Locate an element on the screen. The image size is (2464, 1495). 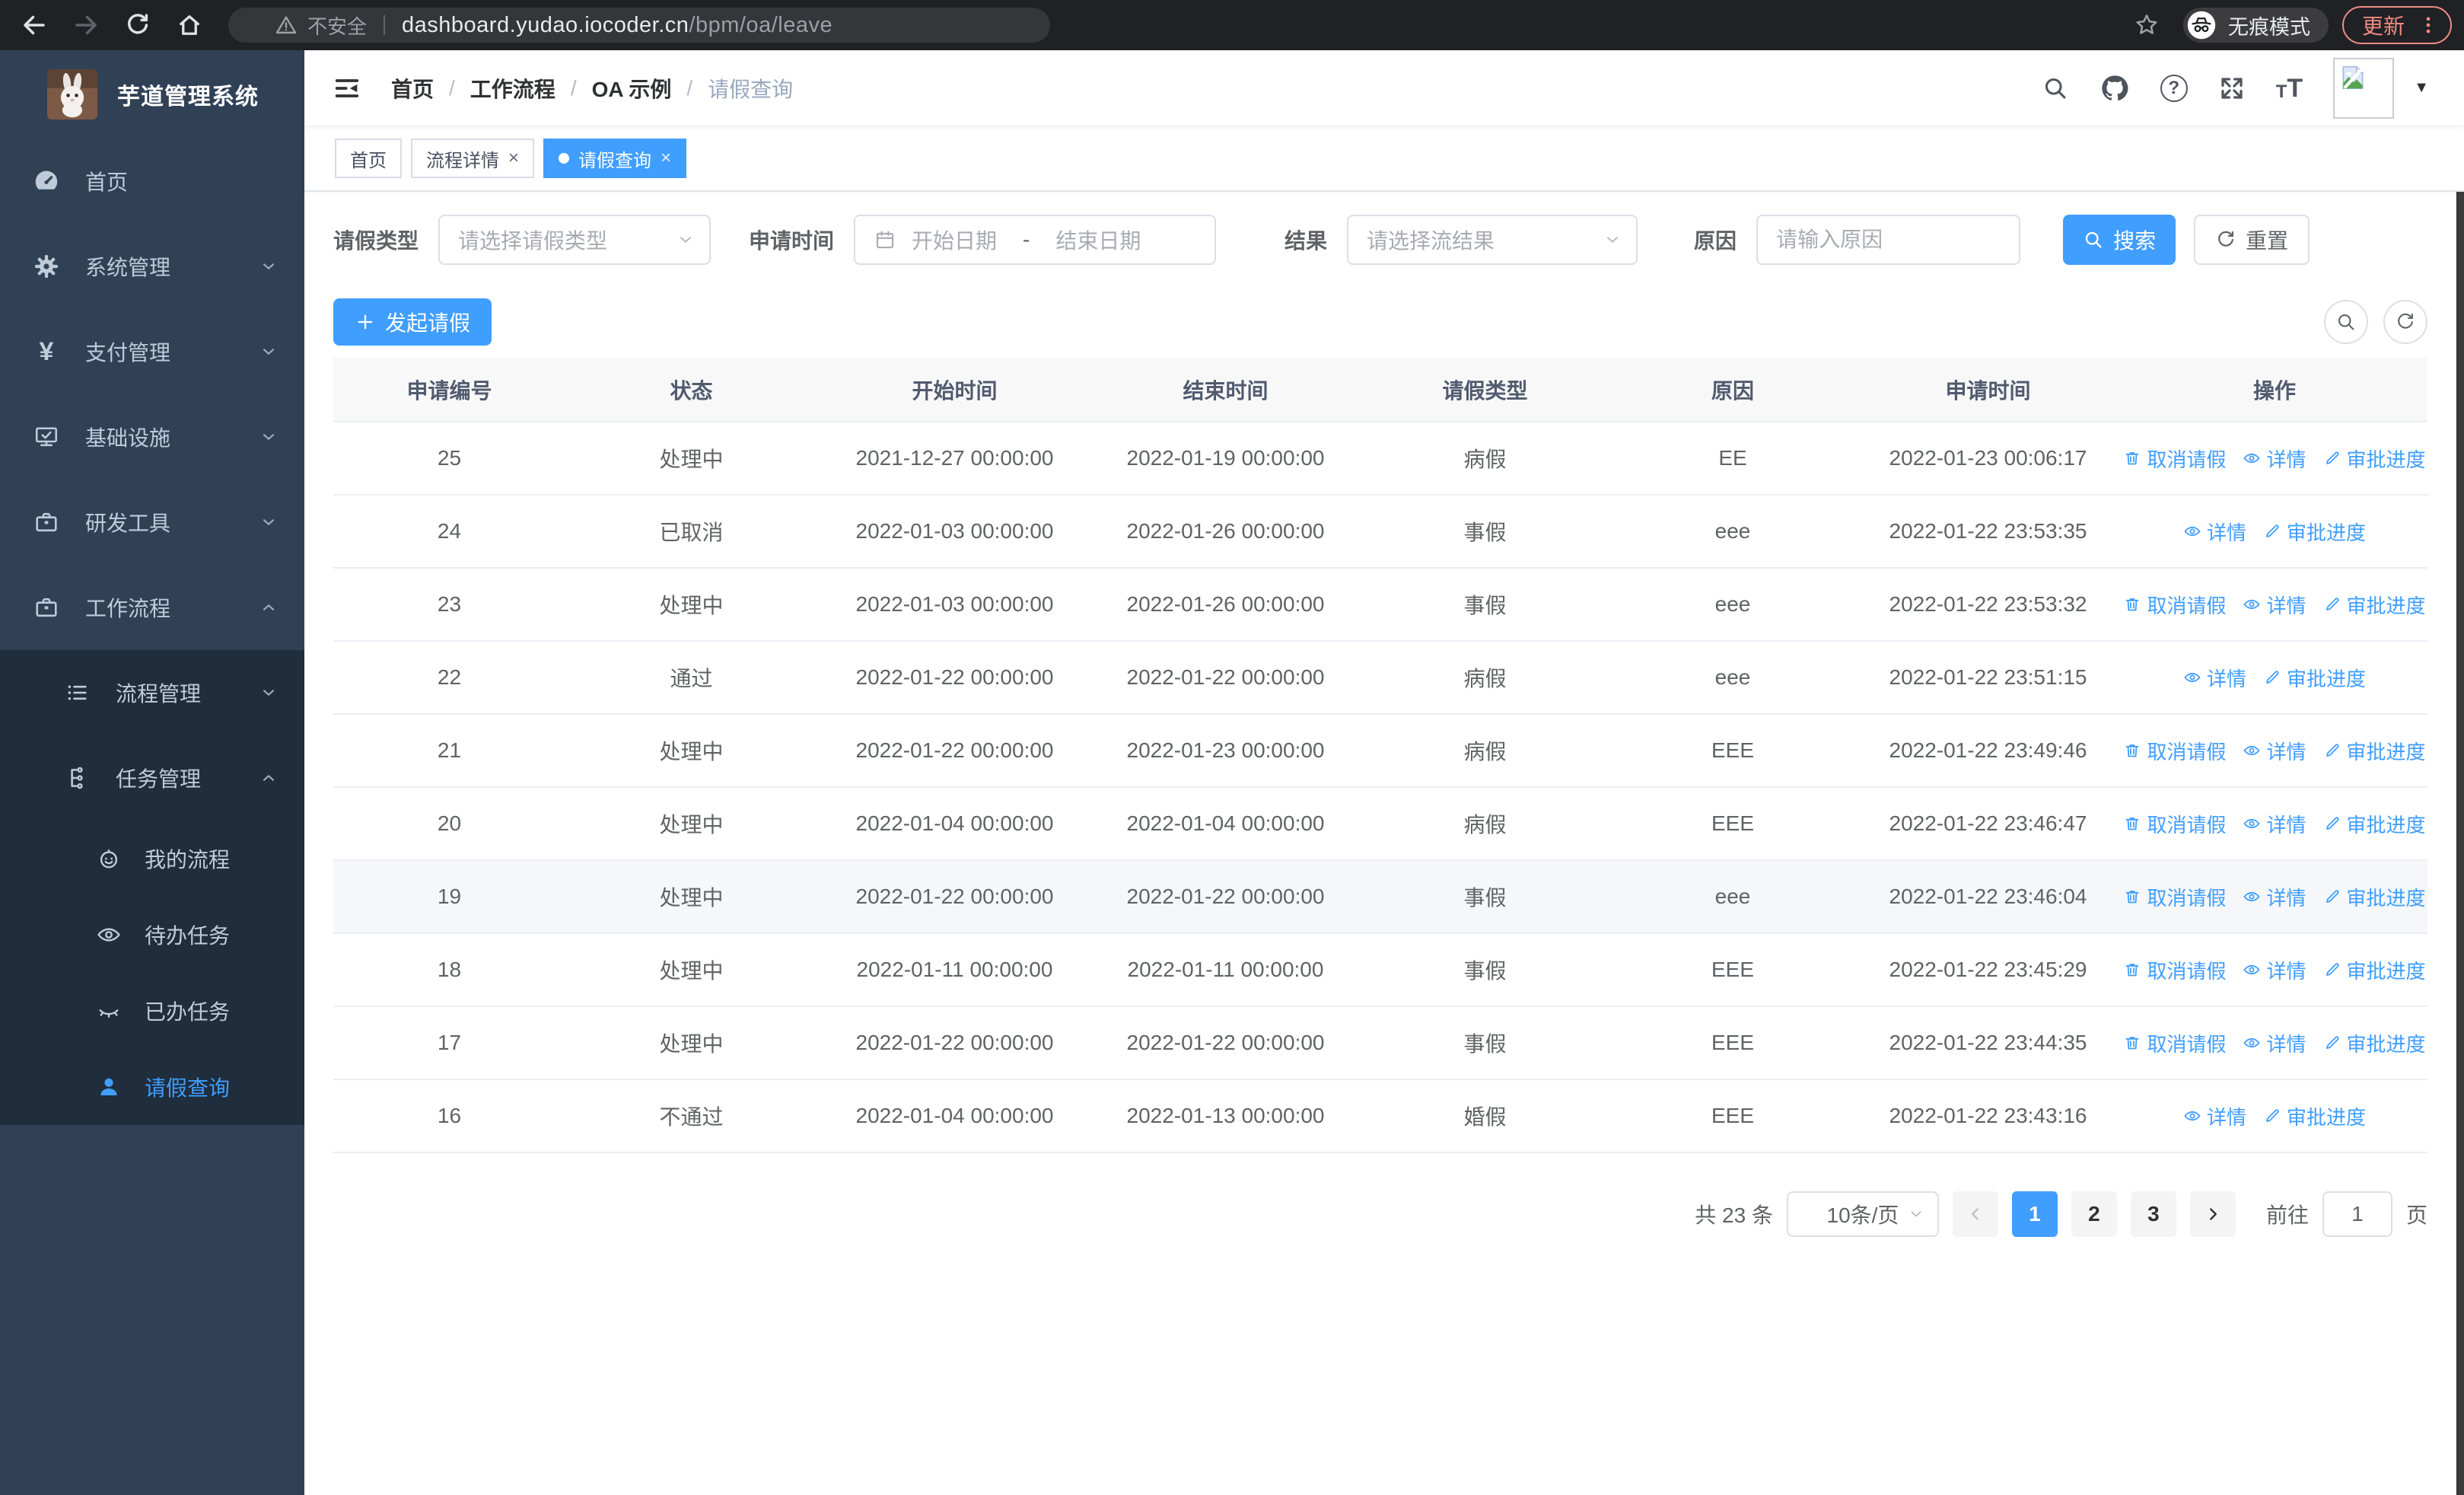
home-icon is located at coordinates (189, 26).